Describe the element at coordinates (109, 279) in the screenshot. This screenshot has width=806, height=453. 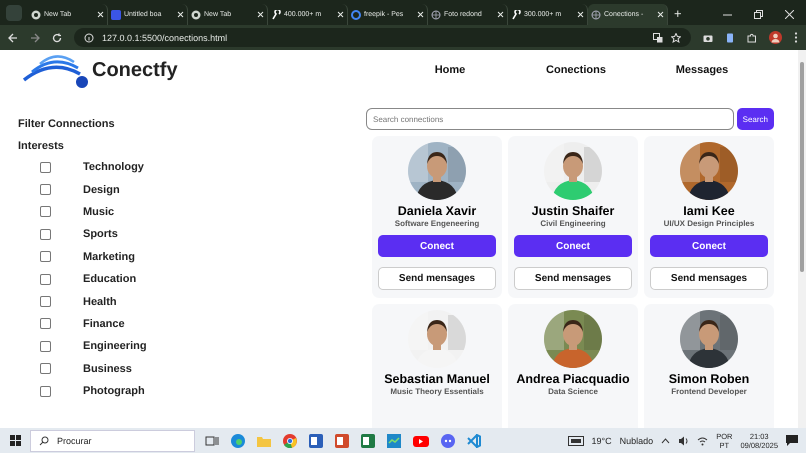
I see `checkbox-label: Education` at that location.